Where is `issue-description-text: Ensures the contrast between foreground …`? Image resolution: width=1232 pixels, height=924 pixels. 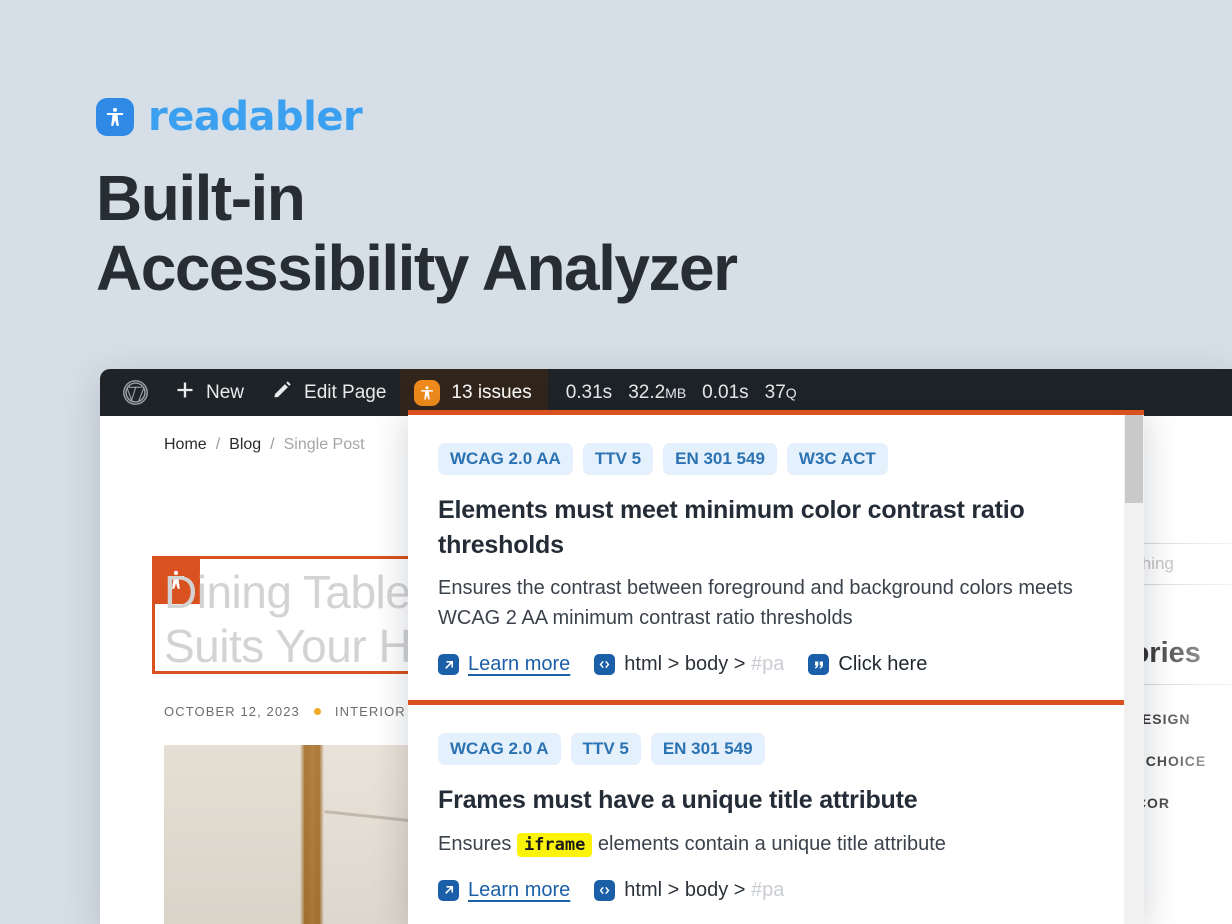
issue-description-text: Ensures the contrast between foreground … is located at coordinates (755, 603).